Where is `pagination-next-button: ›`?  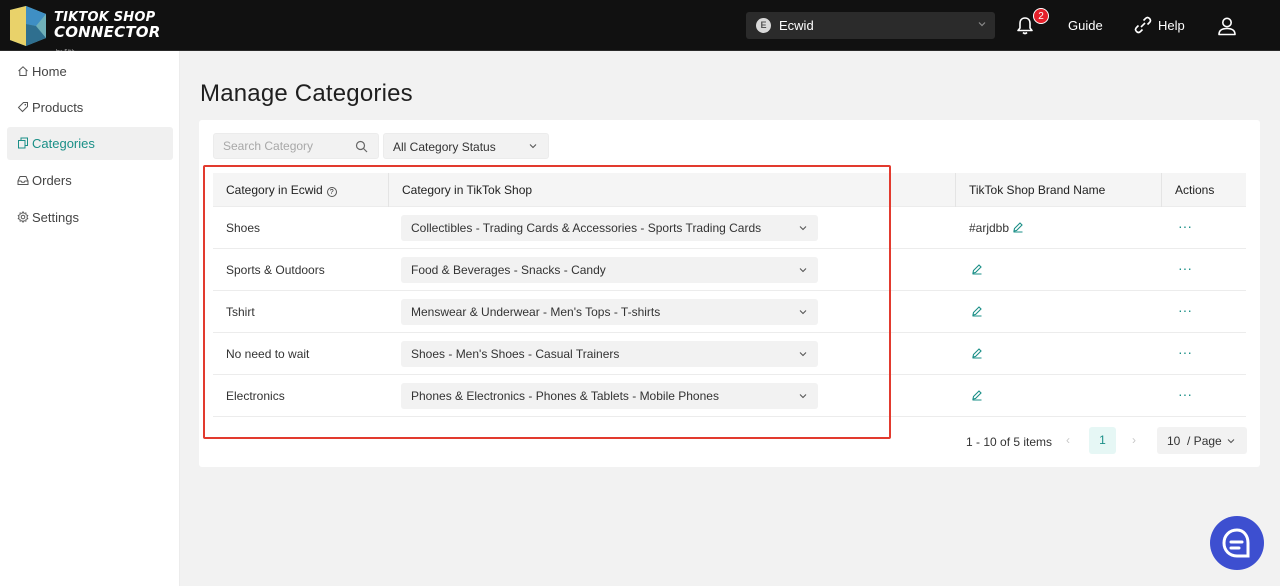 pagination-next-button: › is located at coordinates (1134, 440).